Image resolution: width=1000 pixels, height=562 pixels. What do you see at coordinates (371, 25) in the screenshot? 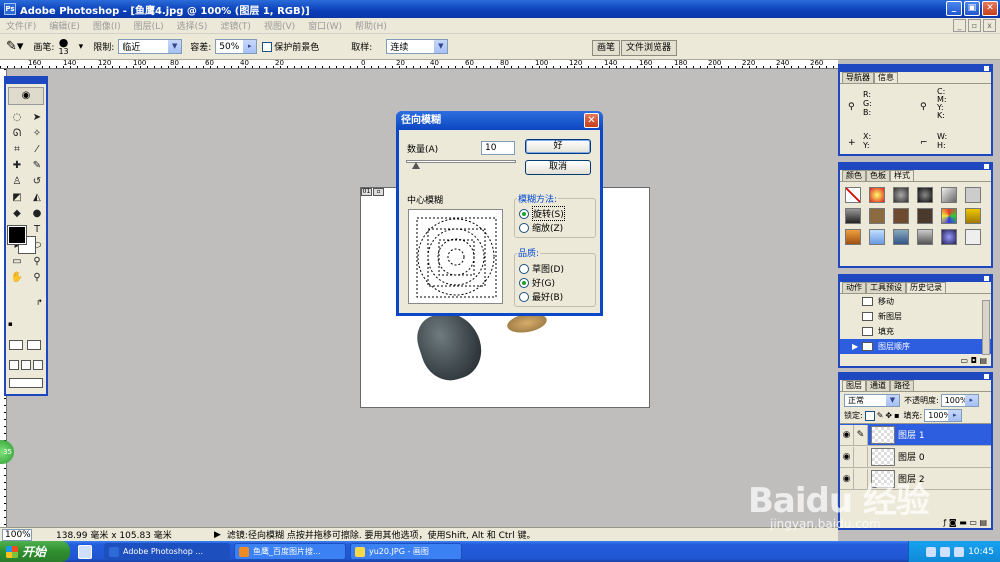
I see `menu-help: 帮助(H)` at bounding box center [371, 25].